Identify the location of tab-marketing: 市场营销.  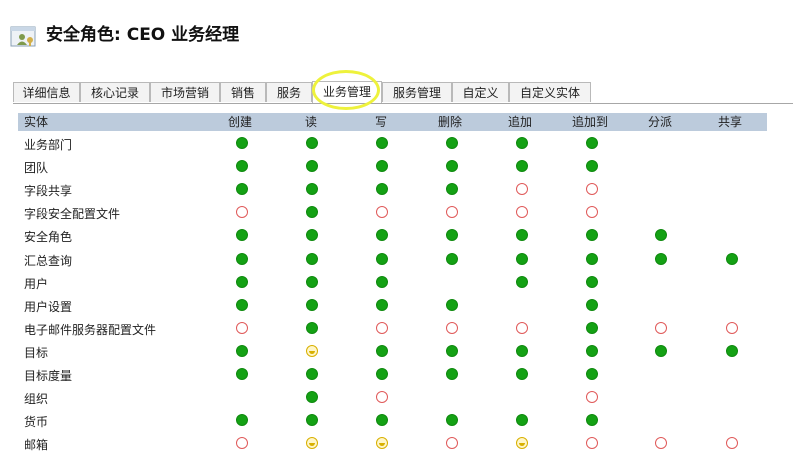
(185, 92).